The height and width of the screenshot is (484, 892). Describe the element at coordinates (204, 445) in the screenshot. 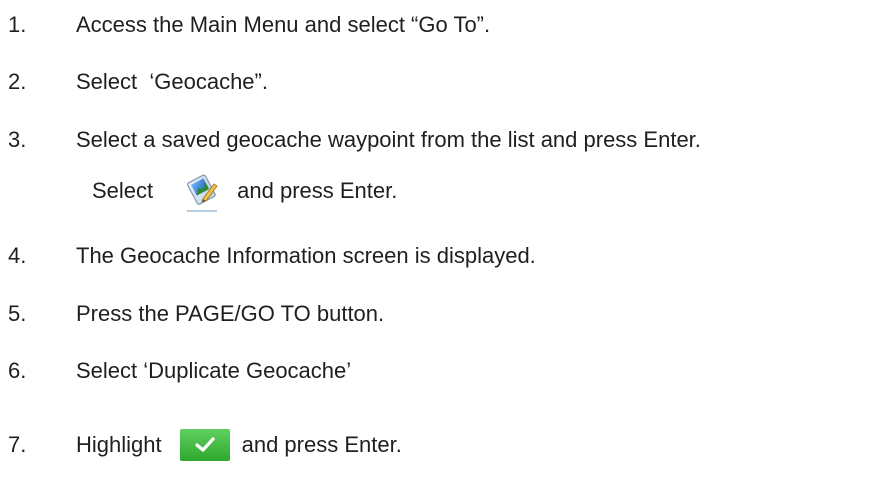

I see `checkmark-icon` at that location.